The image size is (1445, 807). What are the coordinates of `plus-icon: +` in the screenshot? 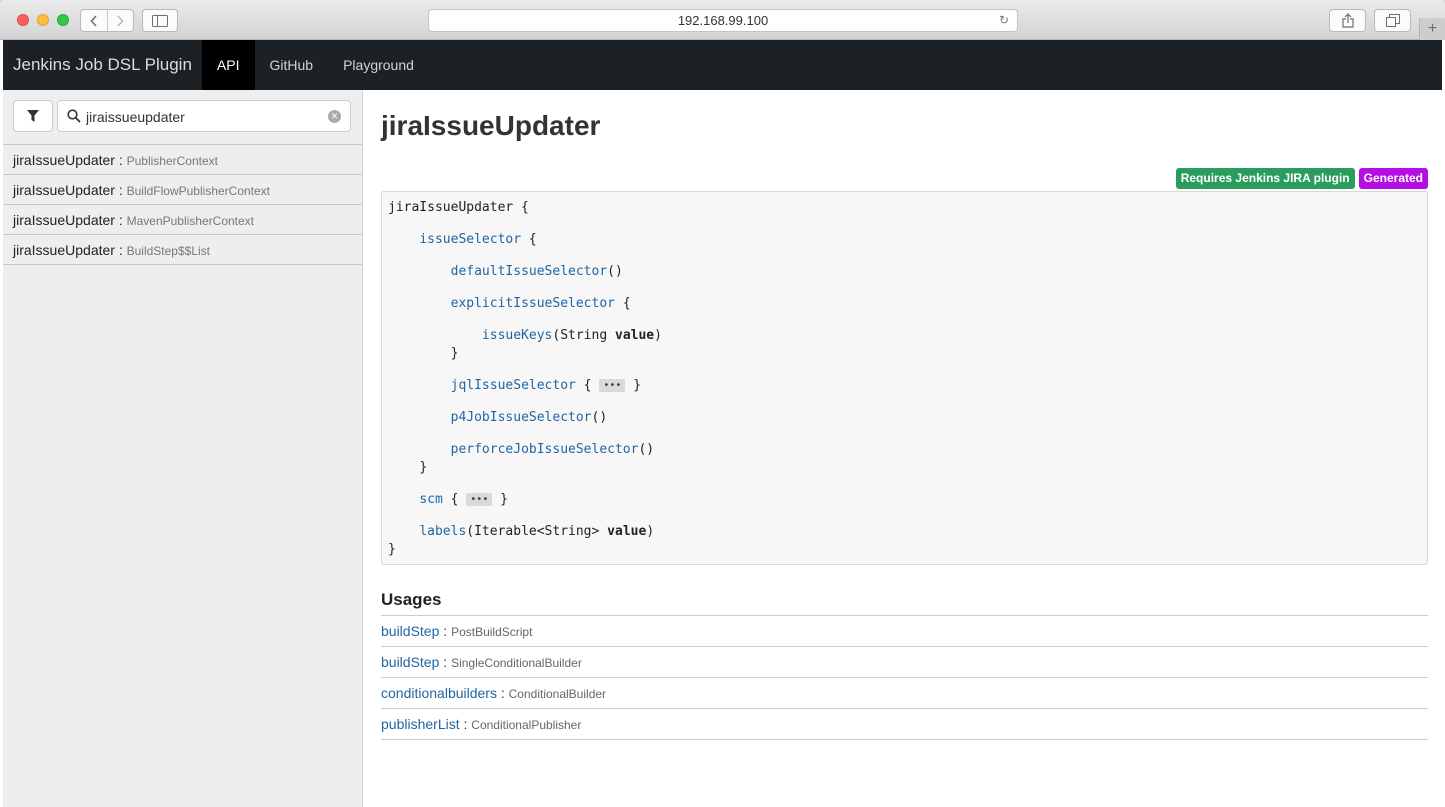 It's located at (1432, 28).